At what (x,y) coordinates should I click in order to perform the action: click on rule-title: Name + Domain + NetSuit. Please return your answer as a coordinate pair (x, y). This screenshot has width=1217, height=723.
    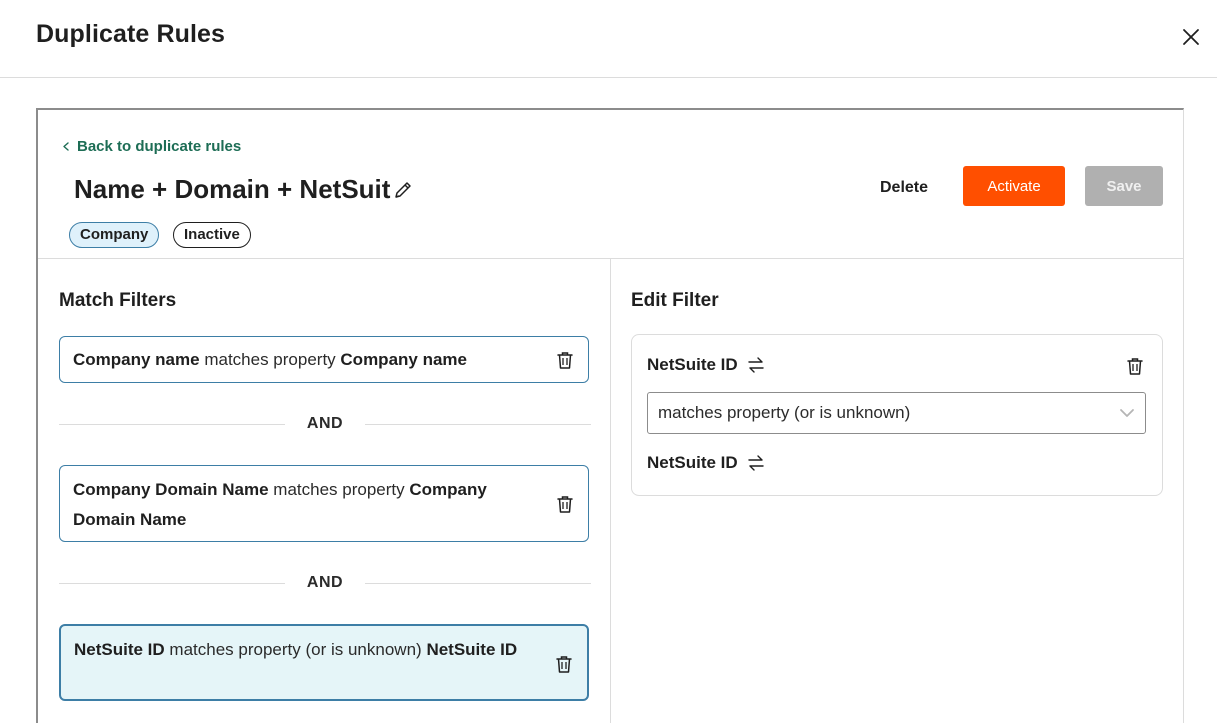
    Looking at the image, I should click on (244, 189).